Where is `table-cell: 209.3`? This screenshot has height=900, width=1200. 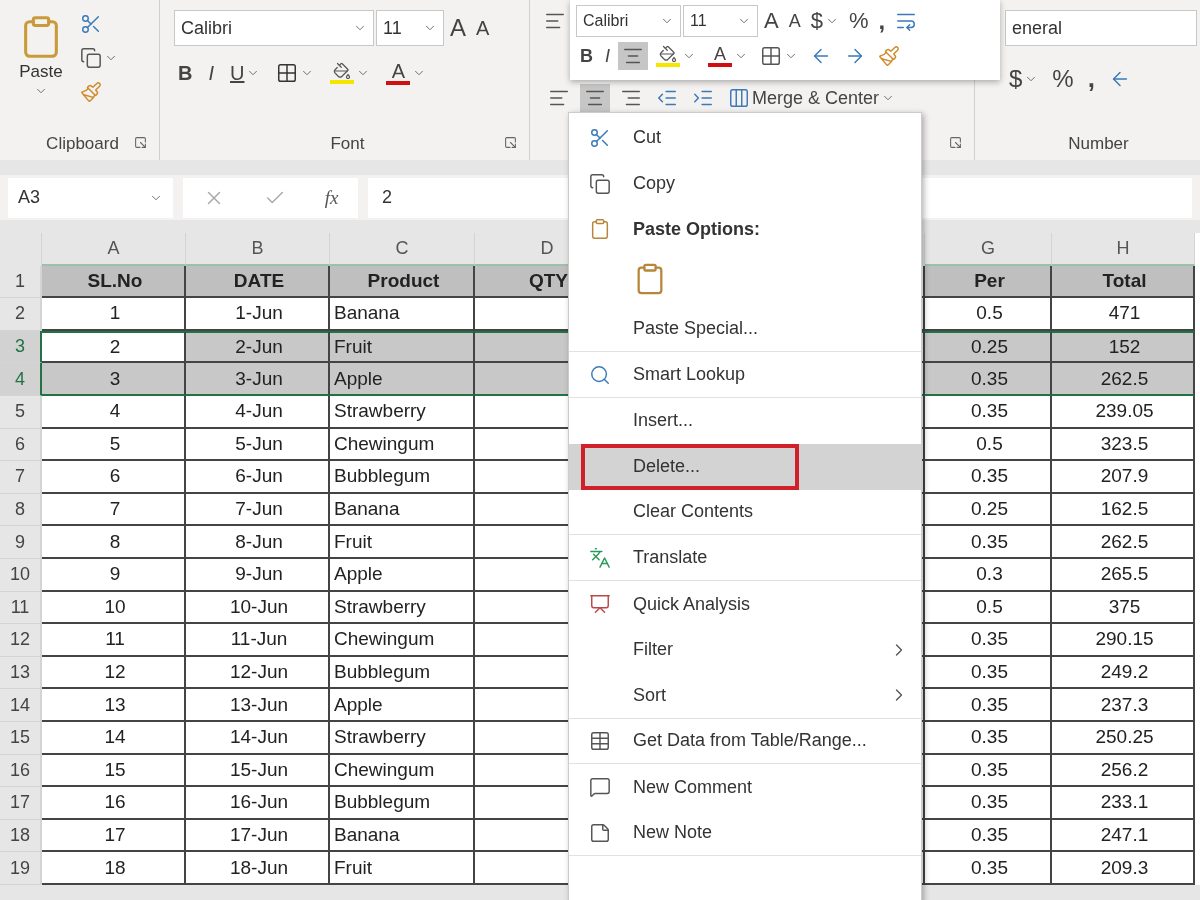
table-cell: 209.3 is located at coordinates (1123, 868).